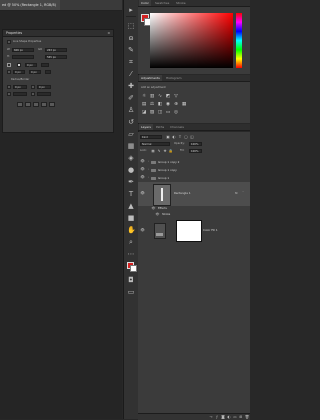 This screenshot has width=320, height=420. I want to click on fill-swatch, so click(9, 65).